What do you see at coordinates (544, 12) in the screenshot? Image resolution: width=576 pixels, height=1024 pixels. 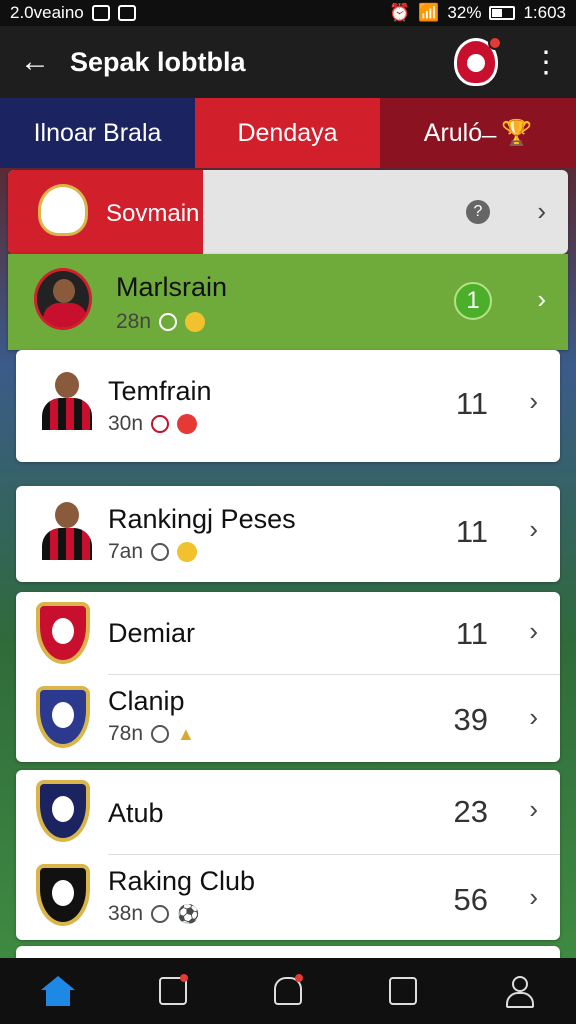 I see `status-time-right: 1:603` at bounding box center [544, 12].